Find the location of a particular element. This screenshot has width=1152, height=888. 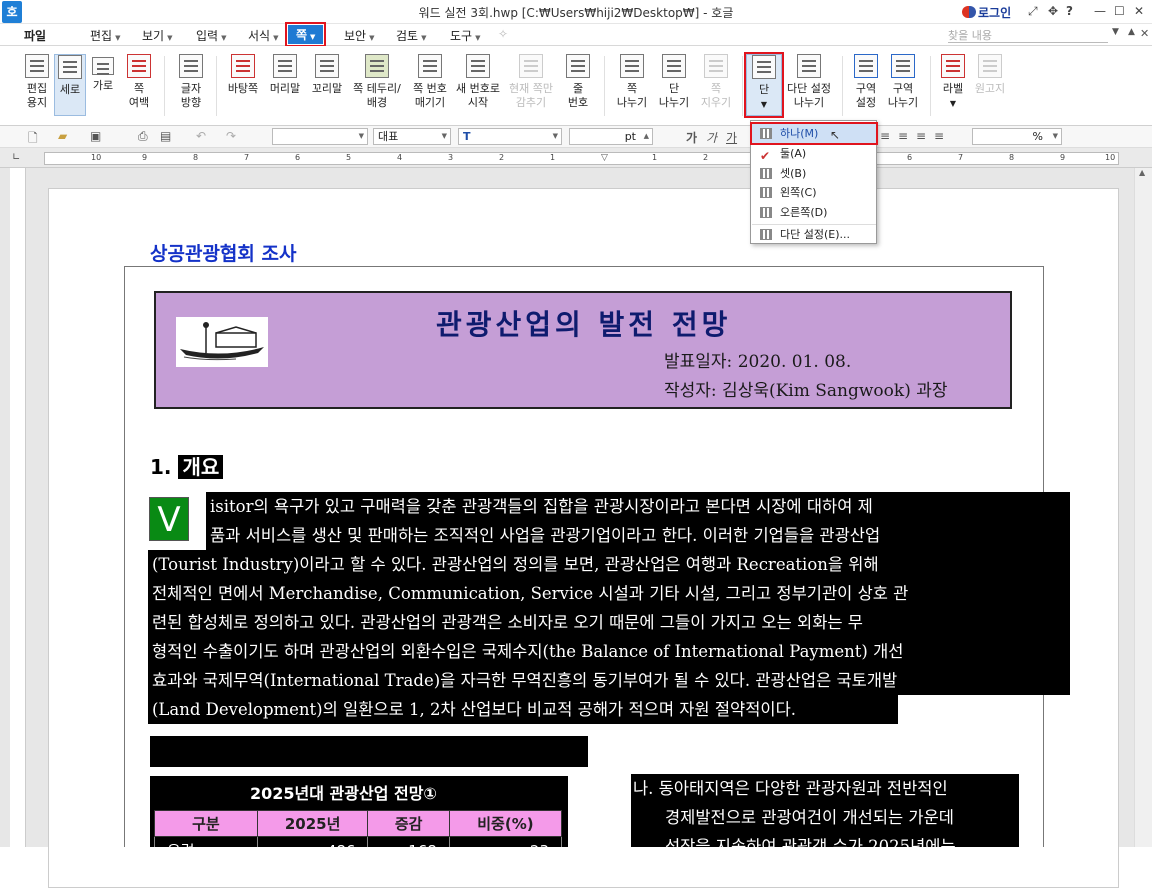

open-icon: ▰ is located at coordinates (62, 136).